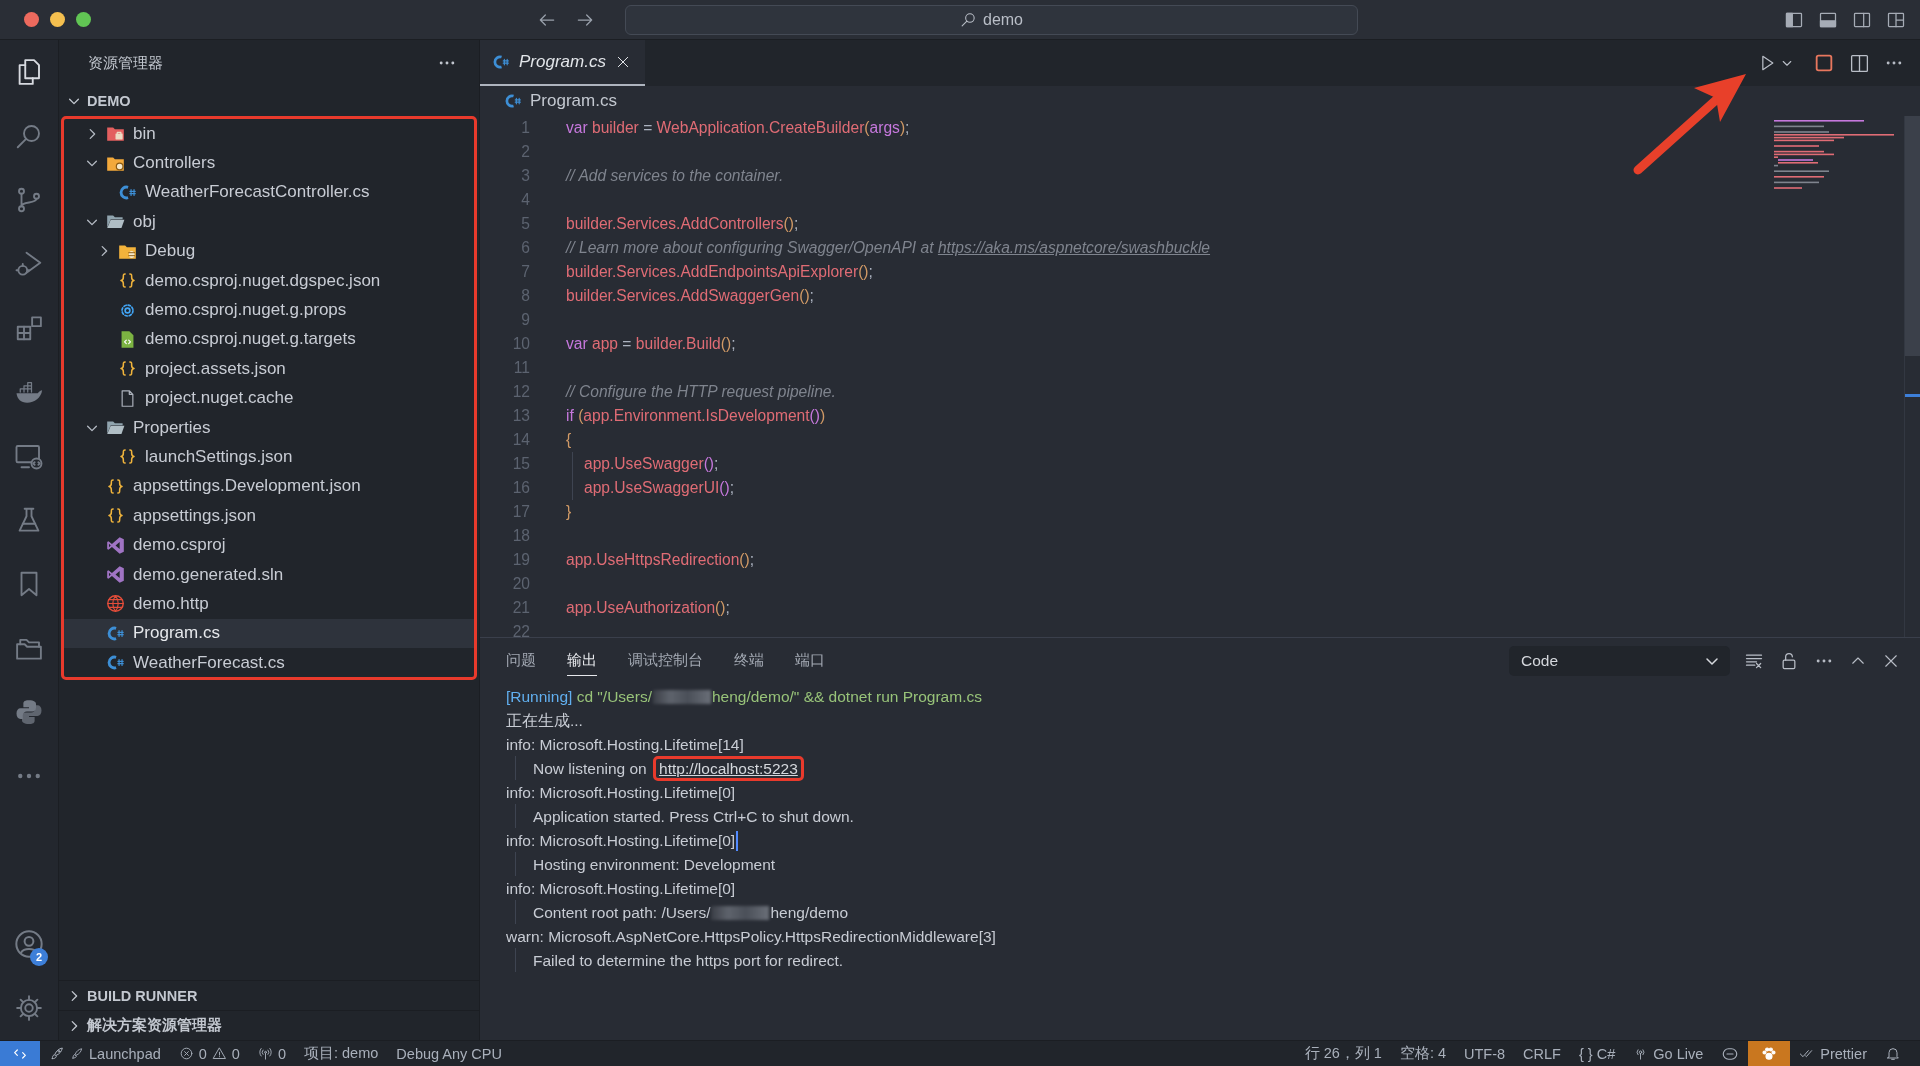 This screenshot has height=1066, width=1920. Describe the element at coordinates (582, 661) in the screenshot. I see `panel-tab: 输出` at that location.